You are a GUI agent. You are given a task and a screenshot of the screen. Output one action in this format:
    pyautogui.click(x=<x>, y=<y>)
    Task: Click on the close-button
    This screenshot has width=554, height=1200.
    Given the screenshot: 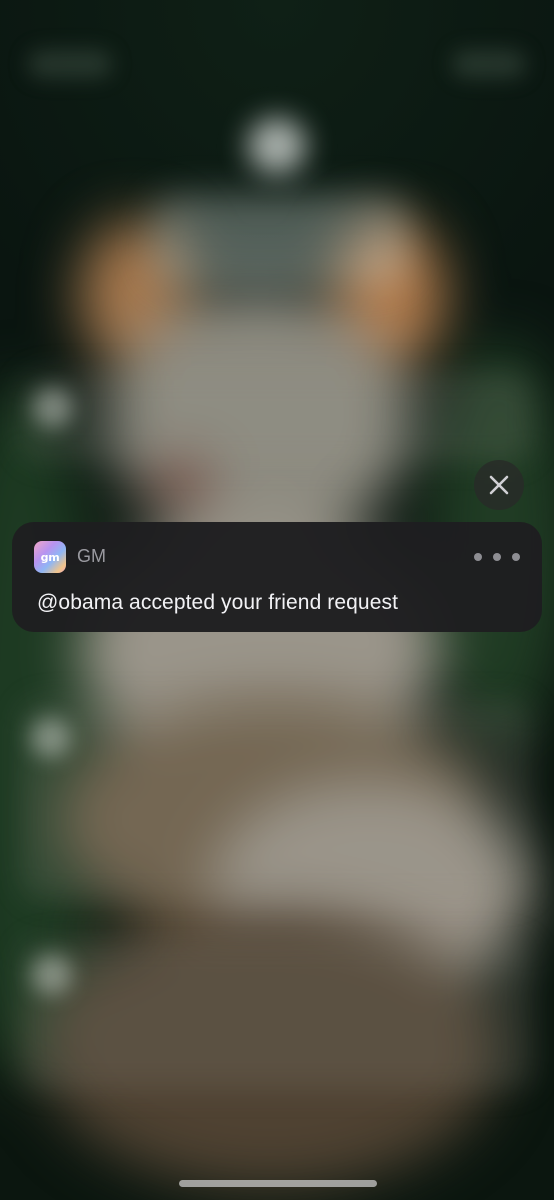 What is the action you would take?
    pyautogui.click(x=499, y=485)
    